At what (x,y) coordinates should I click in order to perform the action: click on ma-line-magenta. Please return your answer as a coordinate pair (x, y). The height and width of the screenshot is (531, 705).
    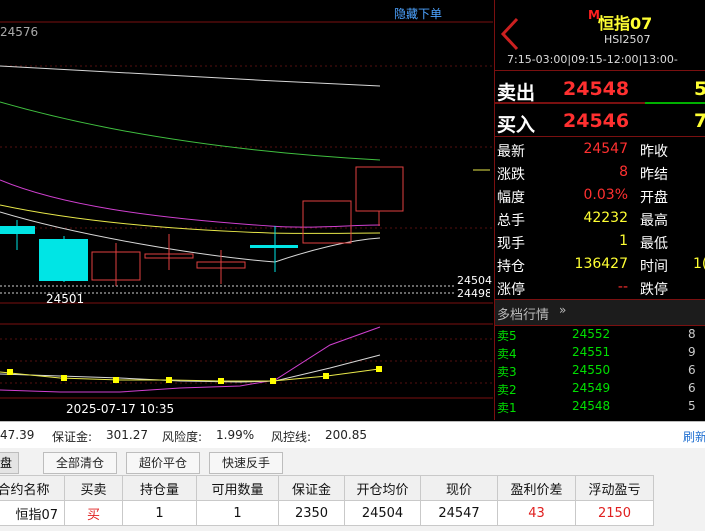
    Looking at the image, I should click on (190, 203).